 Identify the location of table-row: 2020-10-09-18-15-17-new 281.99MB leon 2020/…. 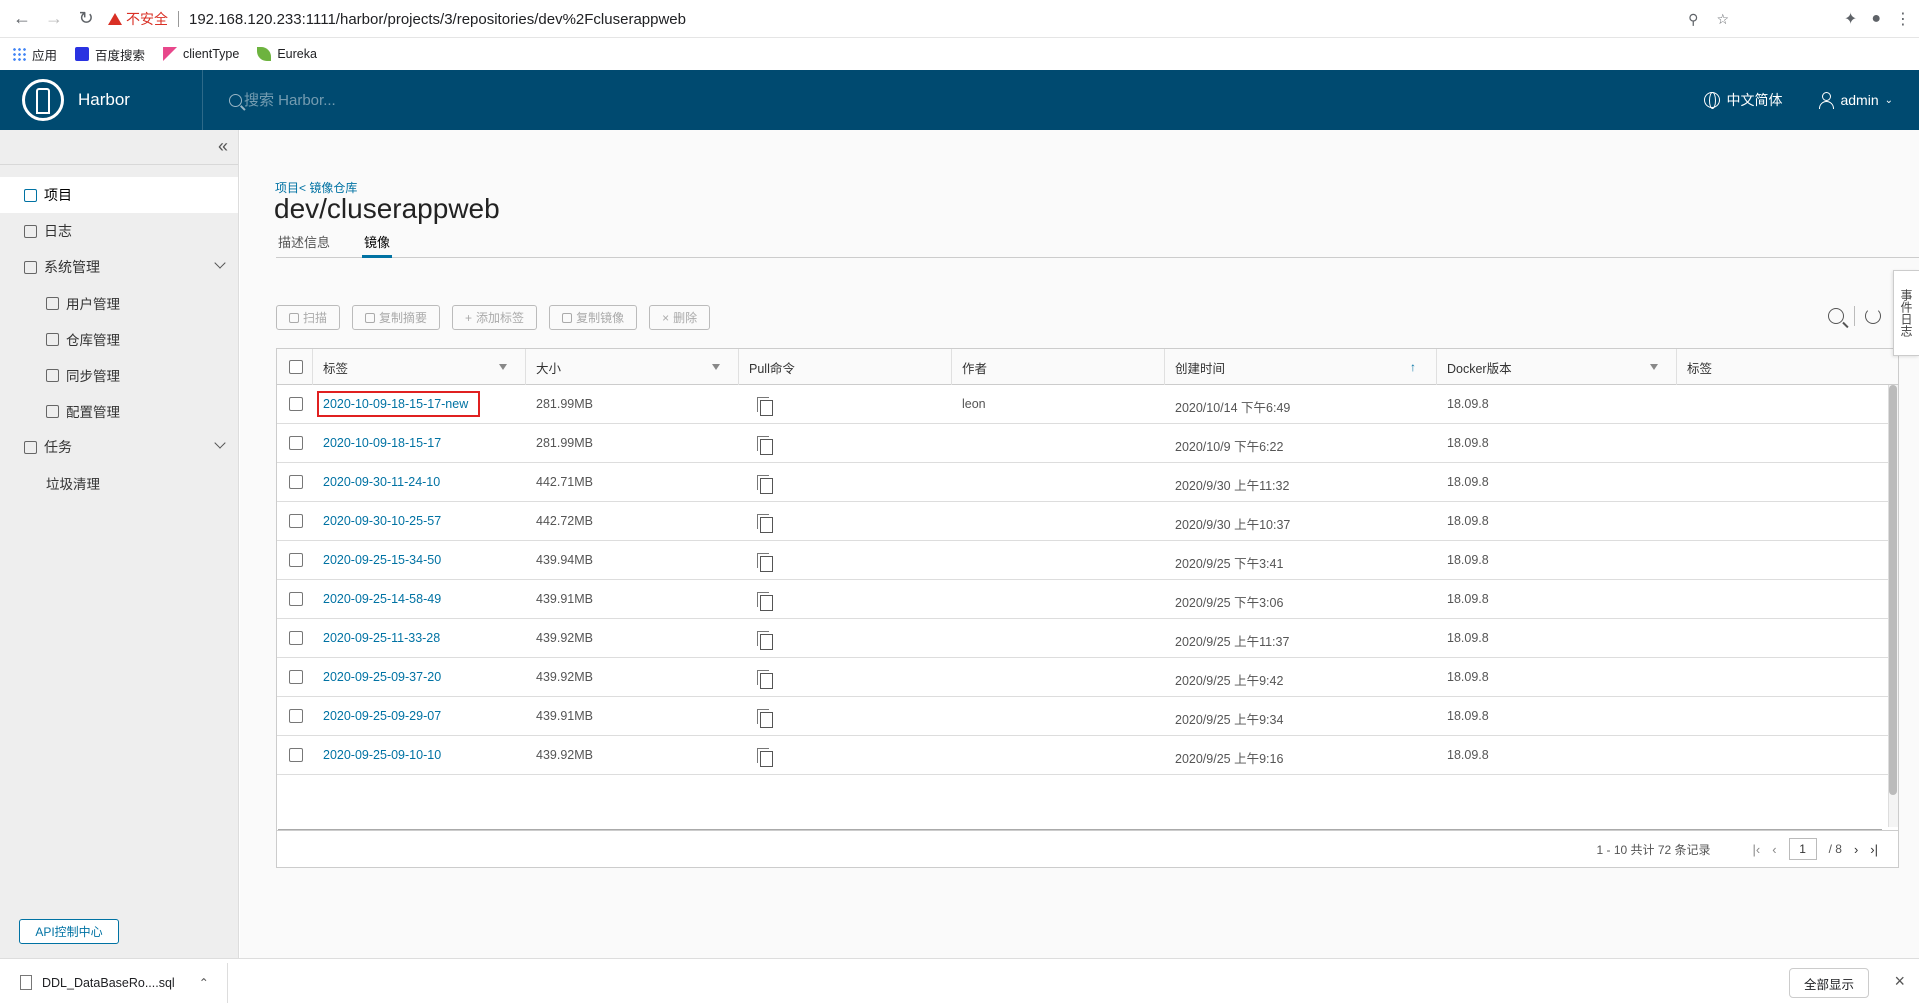
(1087, 404).